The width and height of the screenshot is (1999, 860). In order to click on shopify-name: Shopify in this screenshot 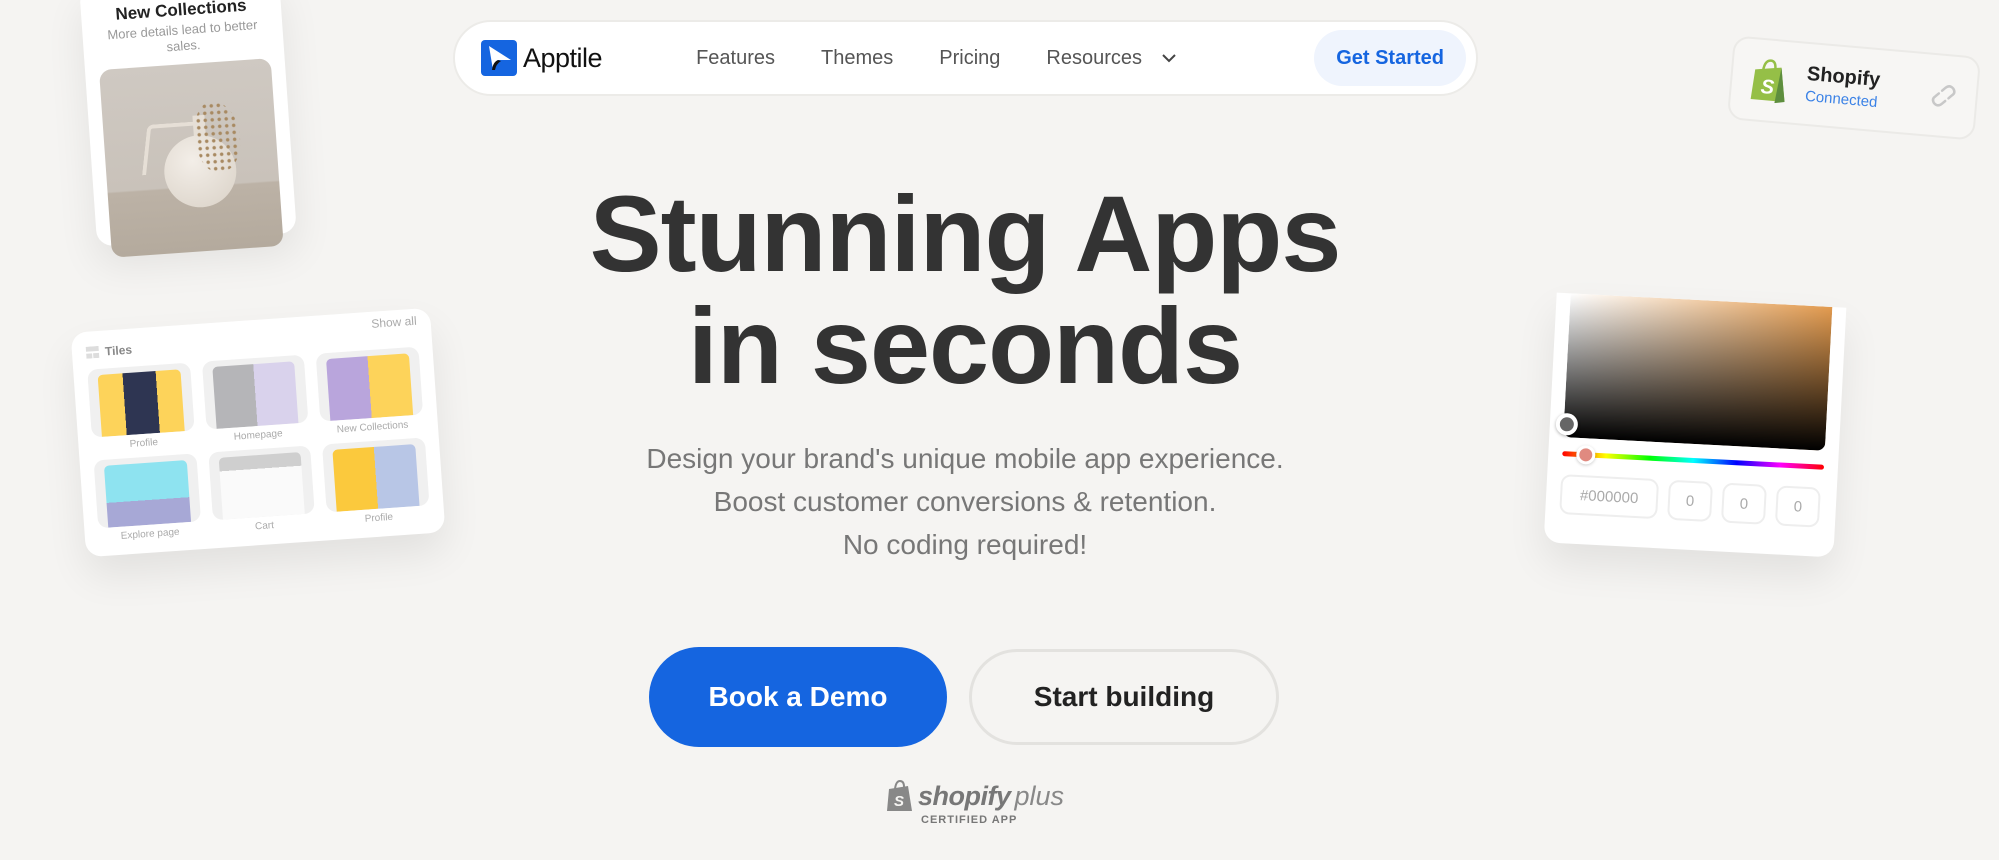, I will do `click(1844, 77)`.